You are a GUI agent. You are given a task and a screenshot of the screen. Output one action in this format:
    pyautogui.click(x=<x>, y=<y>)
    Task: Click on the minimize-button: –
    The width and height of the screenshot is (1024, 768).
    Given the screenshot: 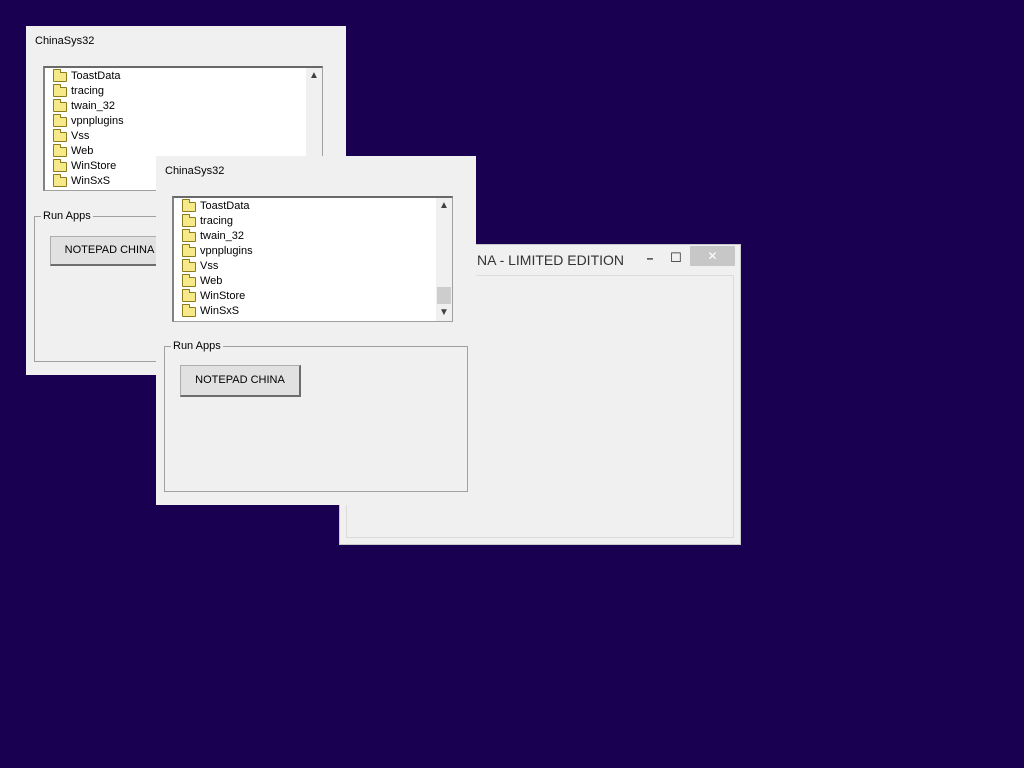 What is the action you would take?
    pyautogui.click(x=650, y=258)
    